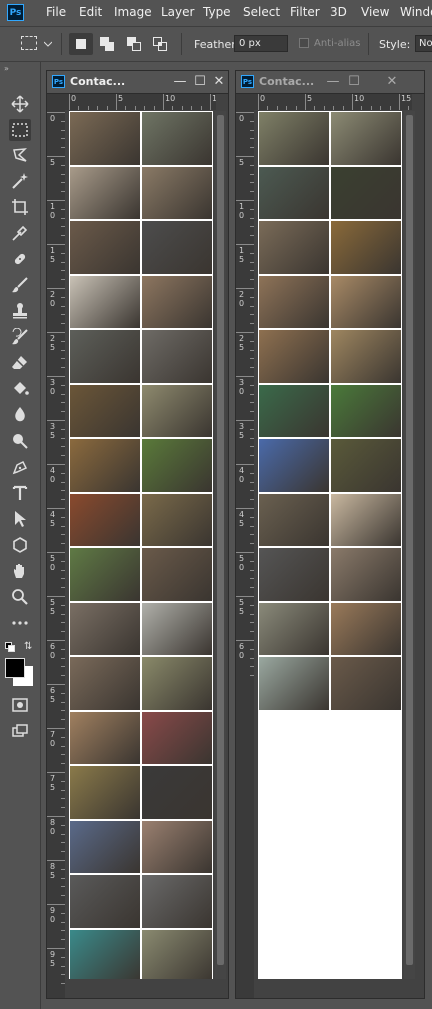 The image size is (432, 1009). I want to click on brush-tool-icon, so click(20, 285).